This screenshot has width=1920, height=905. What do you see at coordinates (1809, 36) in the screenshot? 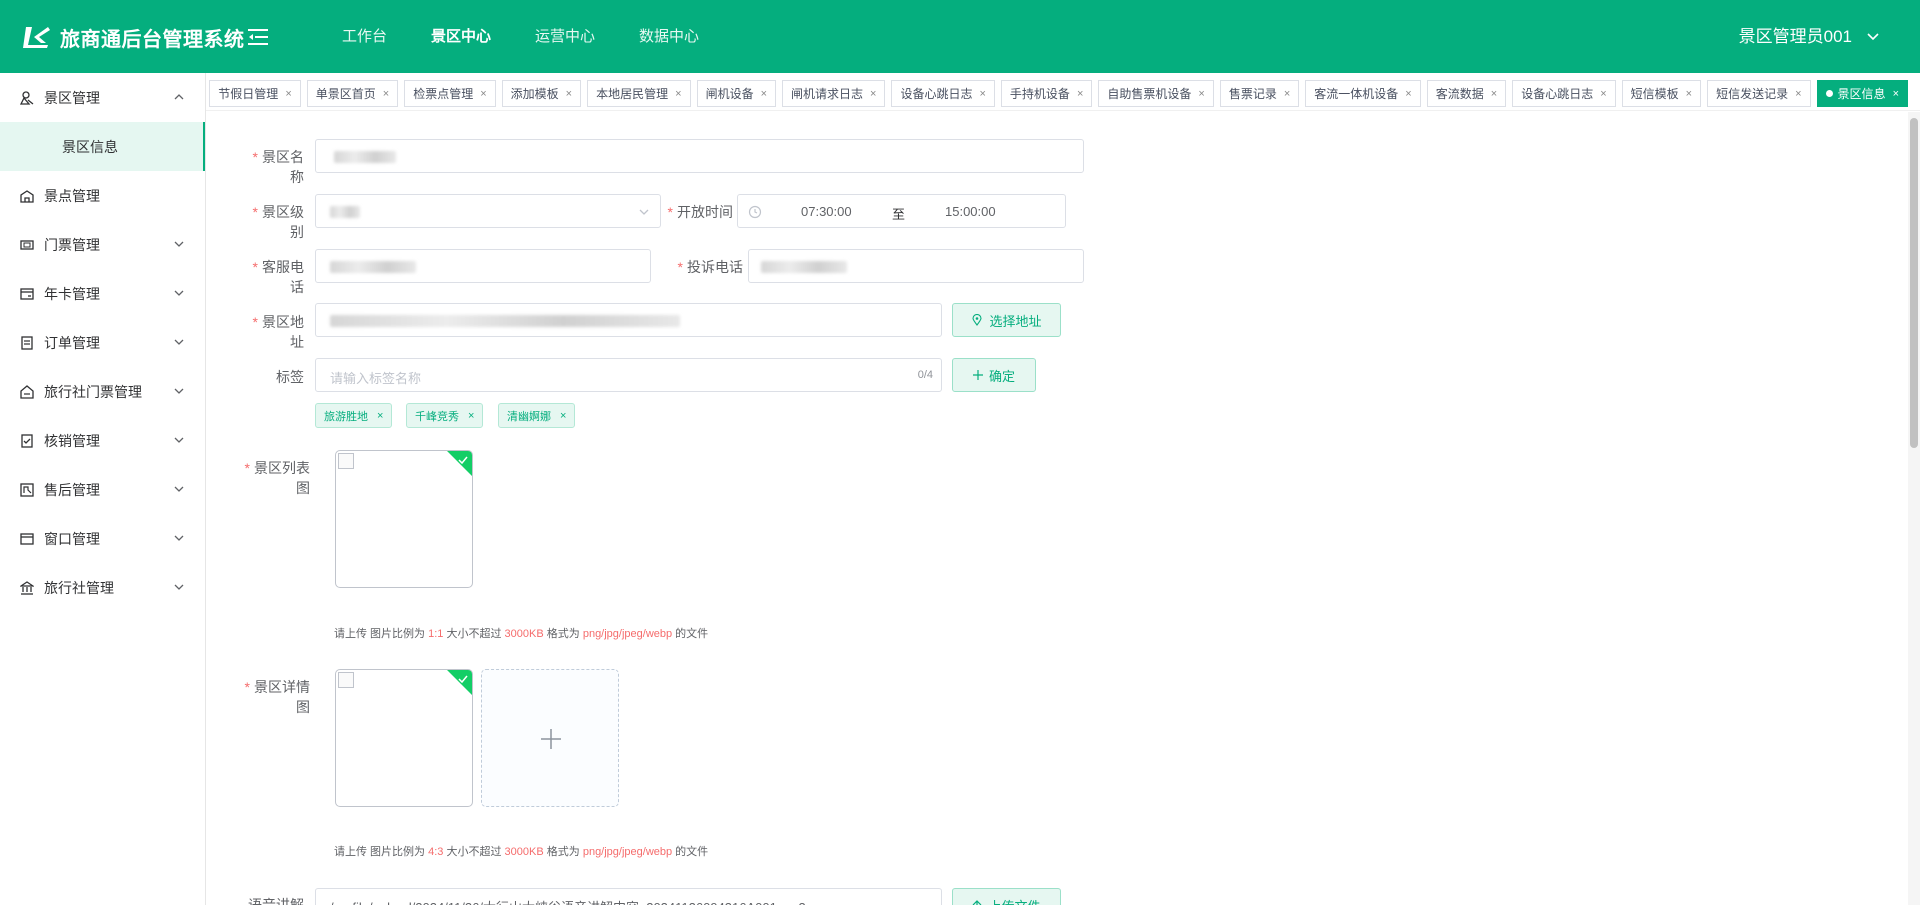
I see `user-menu: 景区管理员001` at bounding box center [1809, 36].